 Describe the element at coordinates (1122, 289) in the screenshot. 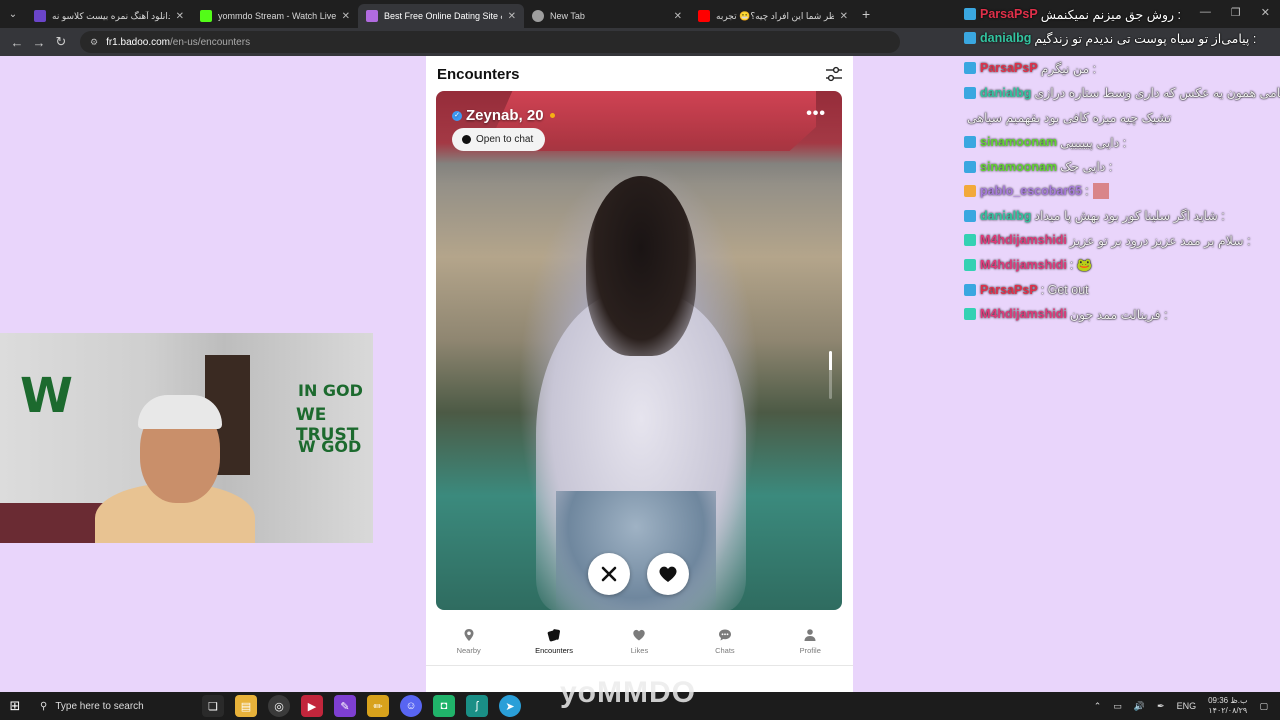

I see `chat-message: ParsaPsP : Get out` at that location.